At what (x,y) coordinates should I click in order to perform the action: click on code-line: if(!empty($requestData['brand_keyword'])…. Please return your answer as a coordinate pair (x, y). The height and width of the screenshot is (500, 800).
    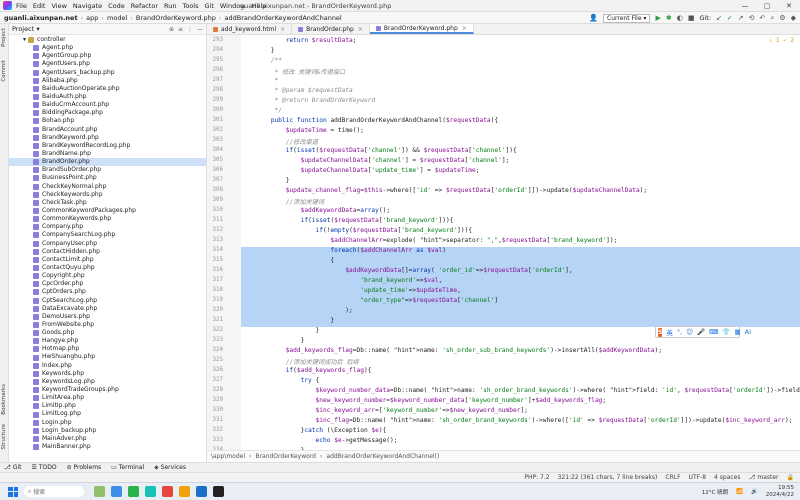
    Looking at the image, I should click on (520, 232).